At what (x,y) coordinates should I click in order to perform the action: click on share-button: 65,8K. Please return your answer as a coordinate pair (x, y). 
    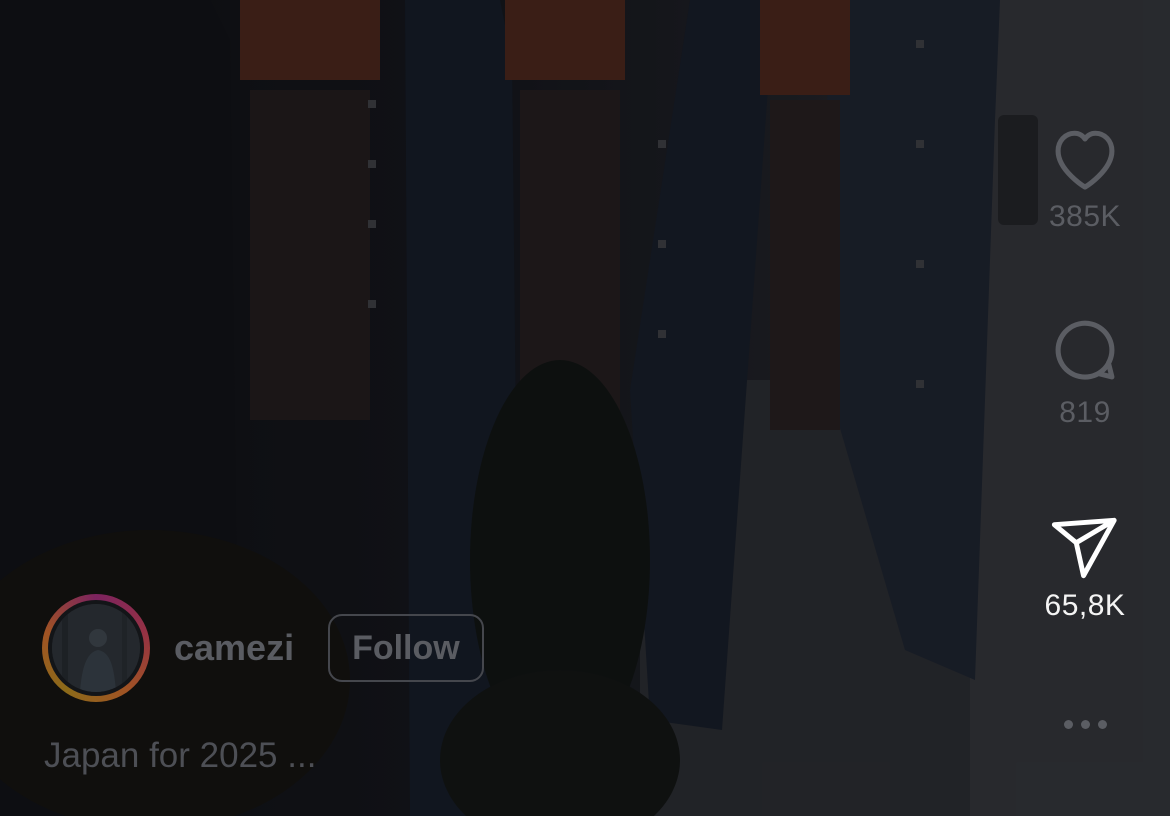
    Looking at the image, I should click on (1085, 569).